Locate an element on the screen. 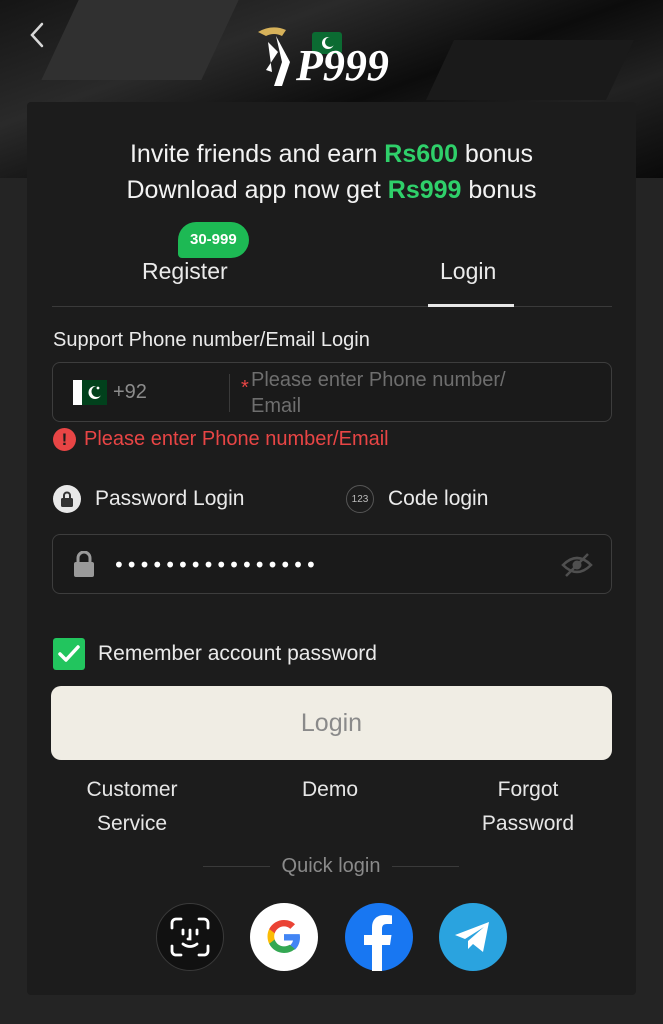 The height and width of the screenshot is (1024, 663). code-login-option: 123 Code login is located at coordinates (417, 499).